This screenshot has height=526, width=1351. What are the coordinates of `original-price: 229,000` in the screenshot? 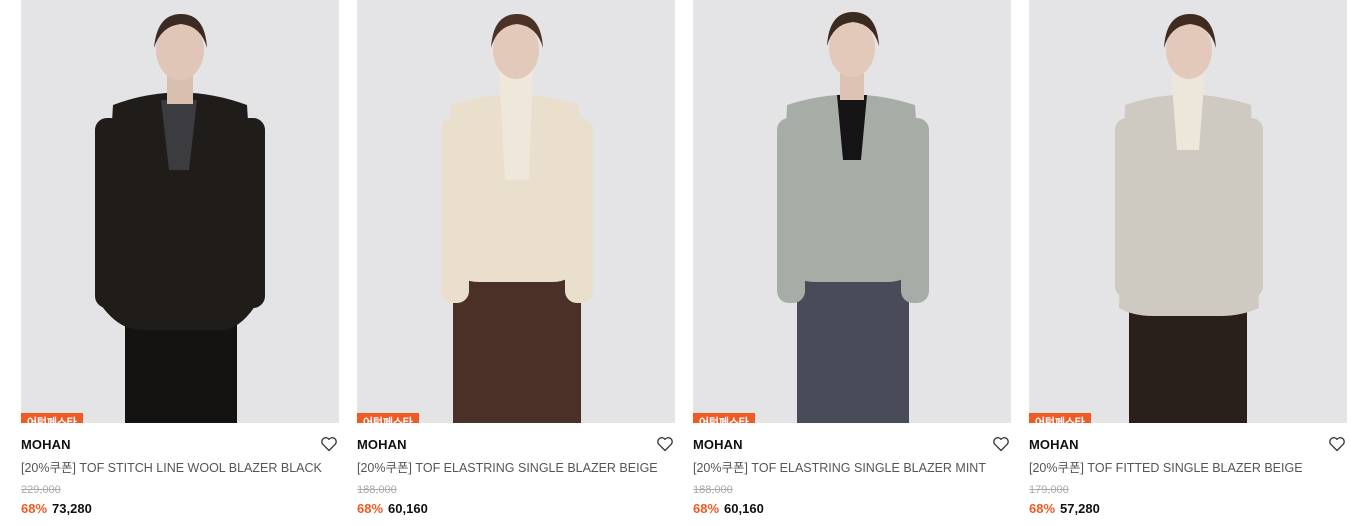 It's located at (41, 490).